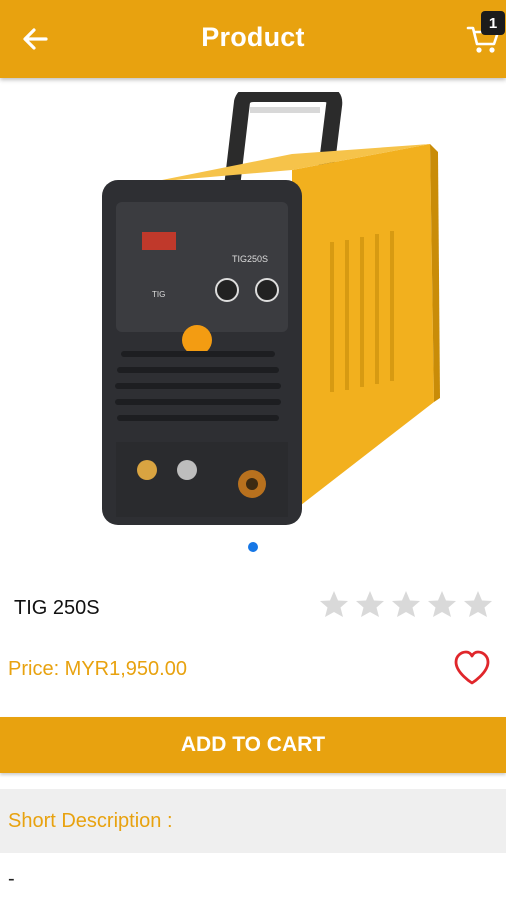 This screenshot has width=506, height=900. Describe the element at coordinates (90, 821) in the screenshot. I see `short-description-label: Short Description :` at that location.